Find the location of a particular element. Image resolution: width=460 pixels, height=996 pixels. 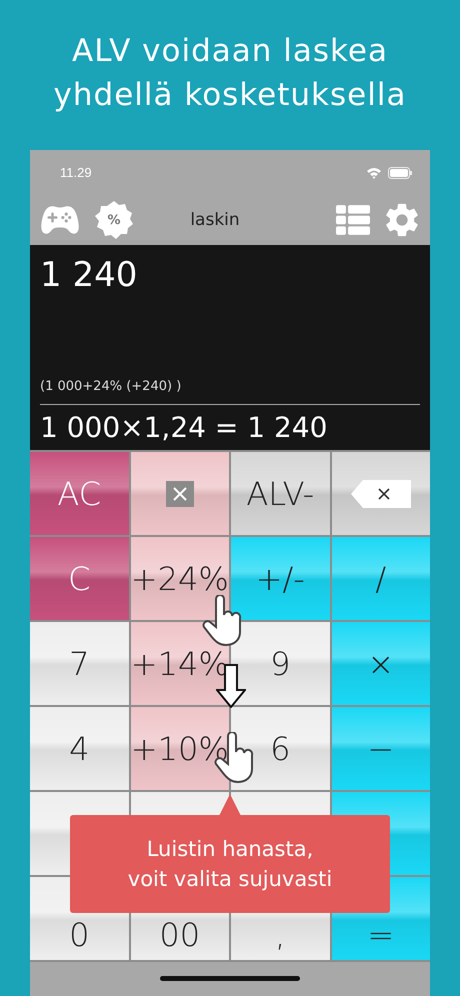

app-title: laskin is located at coordinates (215, 220).